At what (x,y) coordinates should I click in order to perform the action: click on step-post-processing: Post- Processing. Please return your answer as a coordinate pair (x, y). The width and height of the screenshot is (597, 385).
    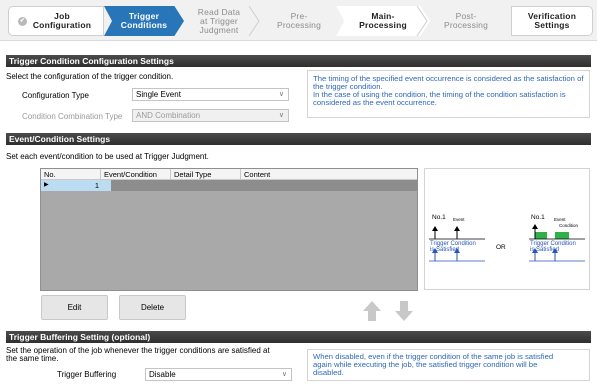
    Looking at the image, I should click on (466, 21).